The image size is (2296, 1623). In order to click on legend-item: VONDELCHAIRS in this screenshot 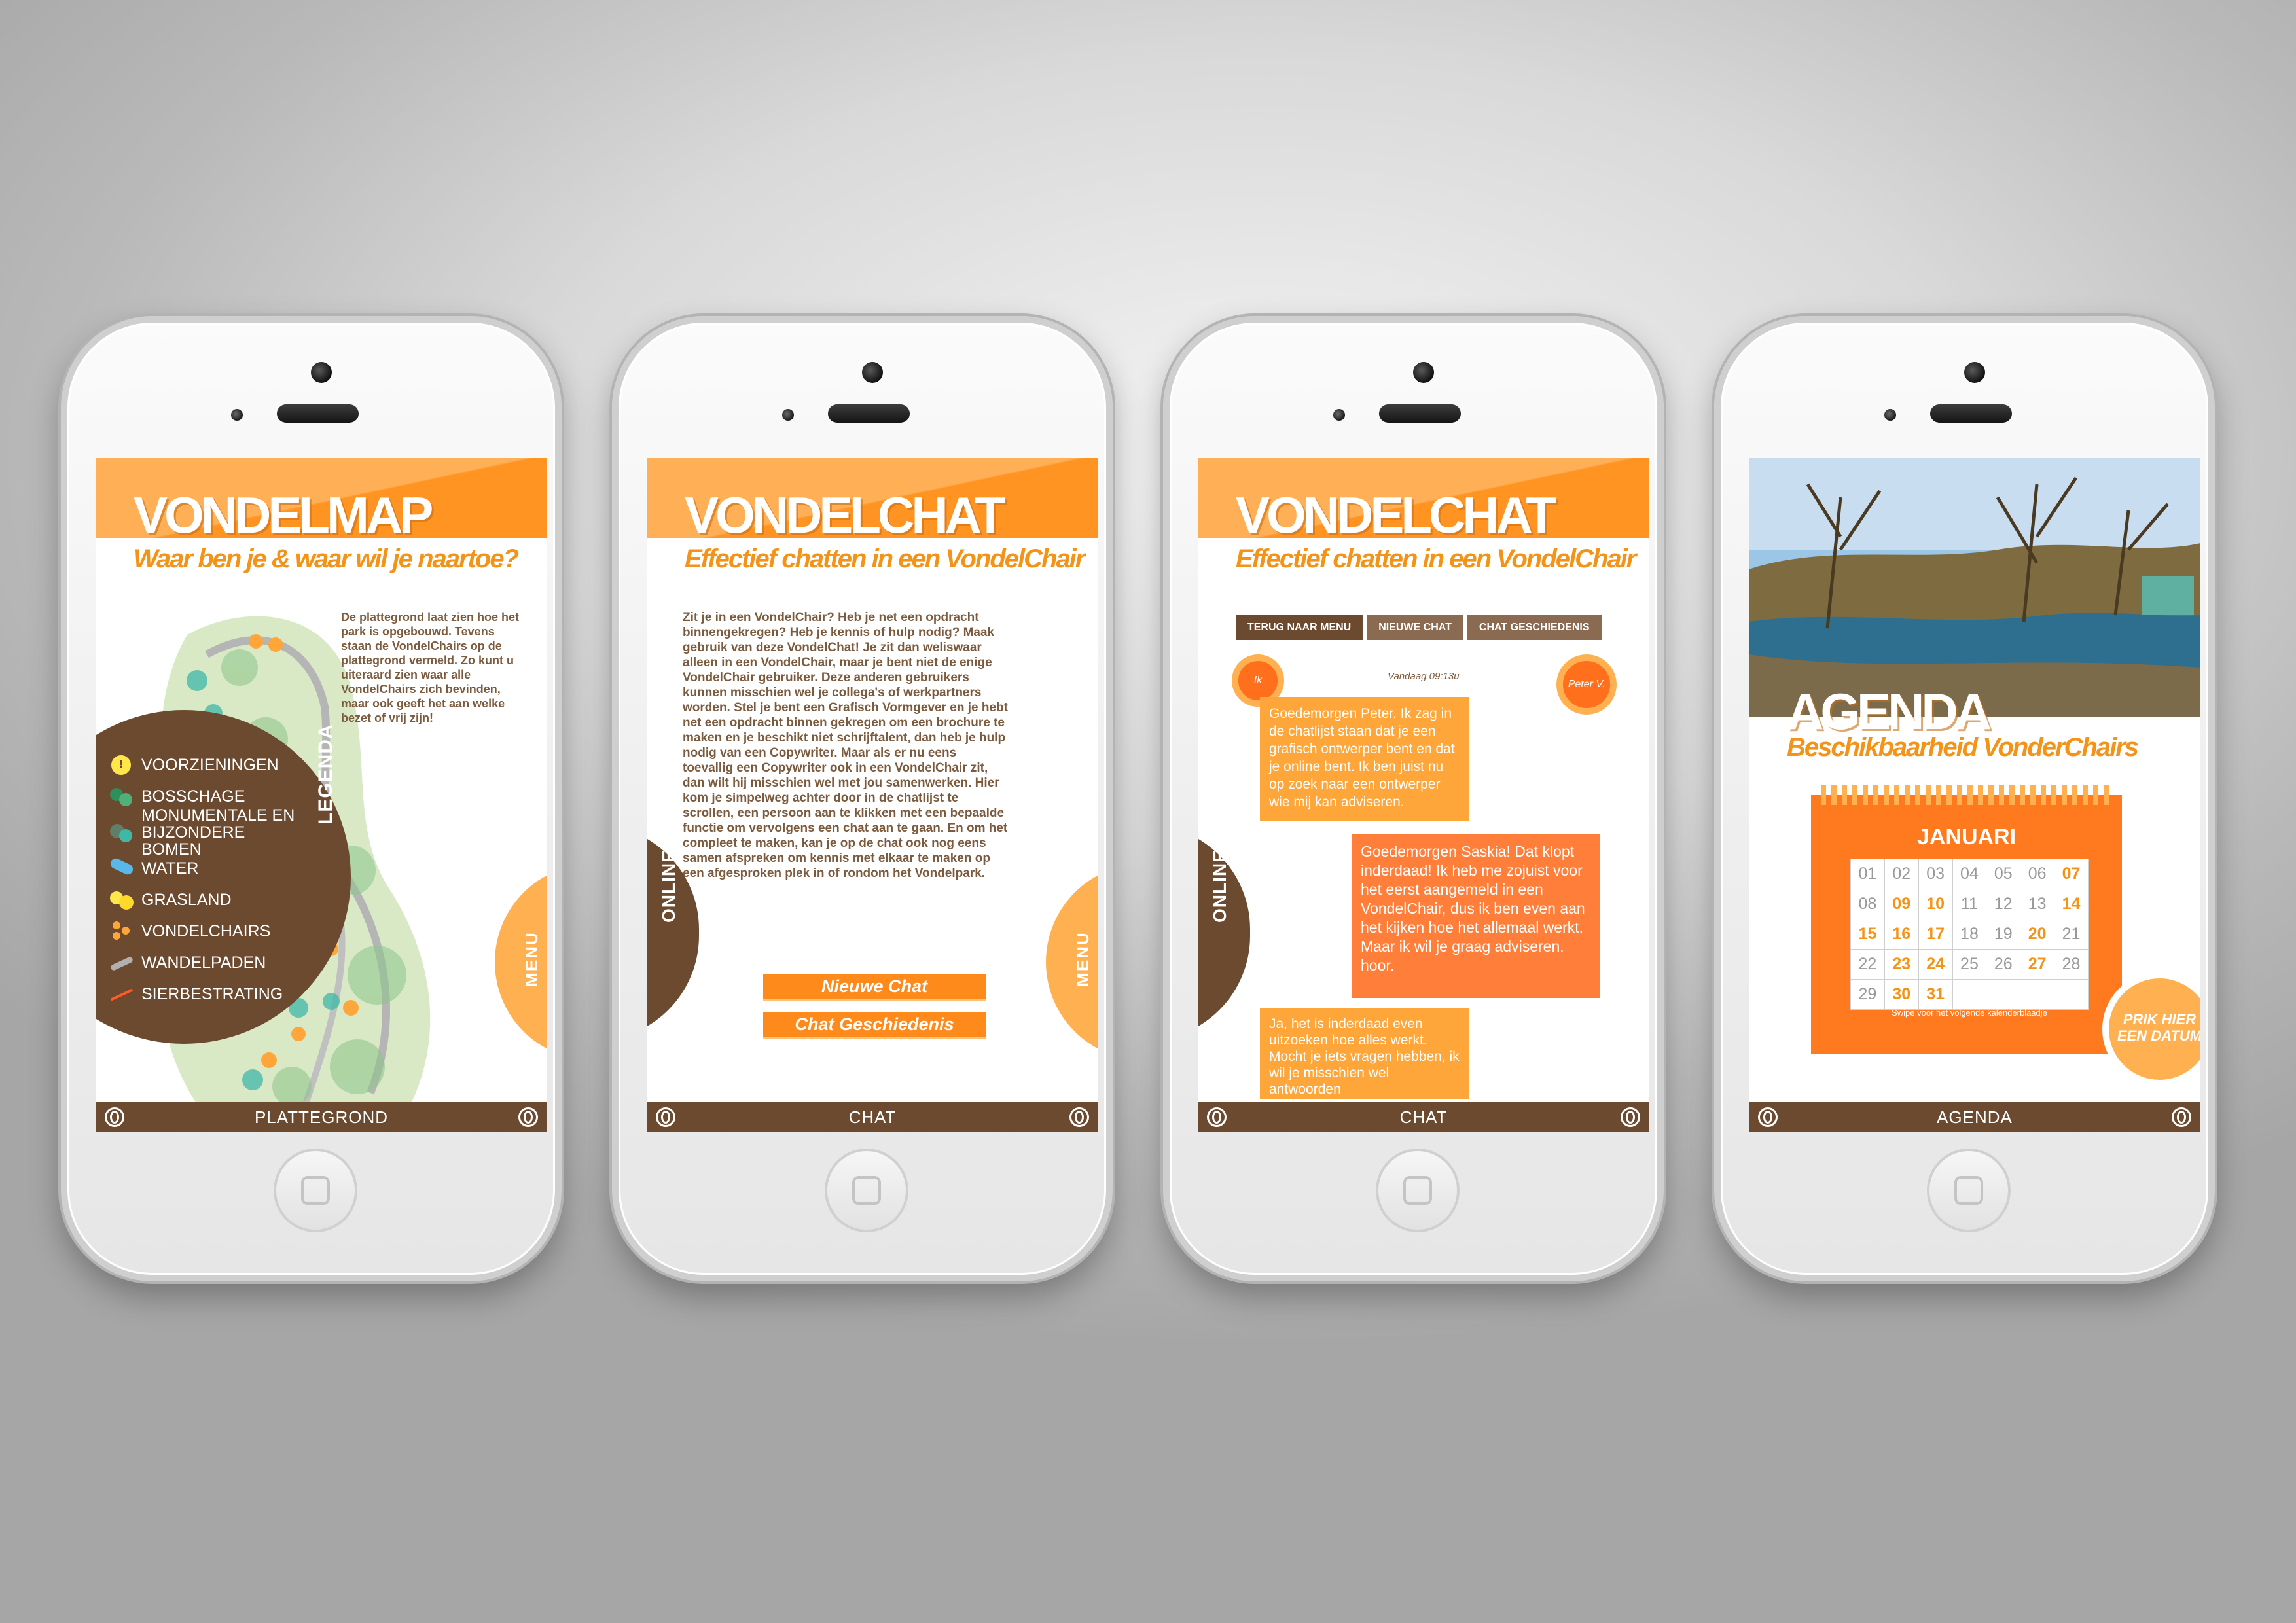, I will do `click(207, 932)`.